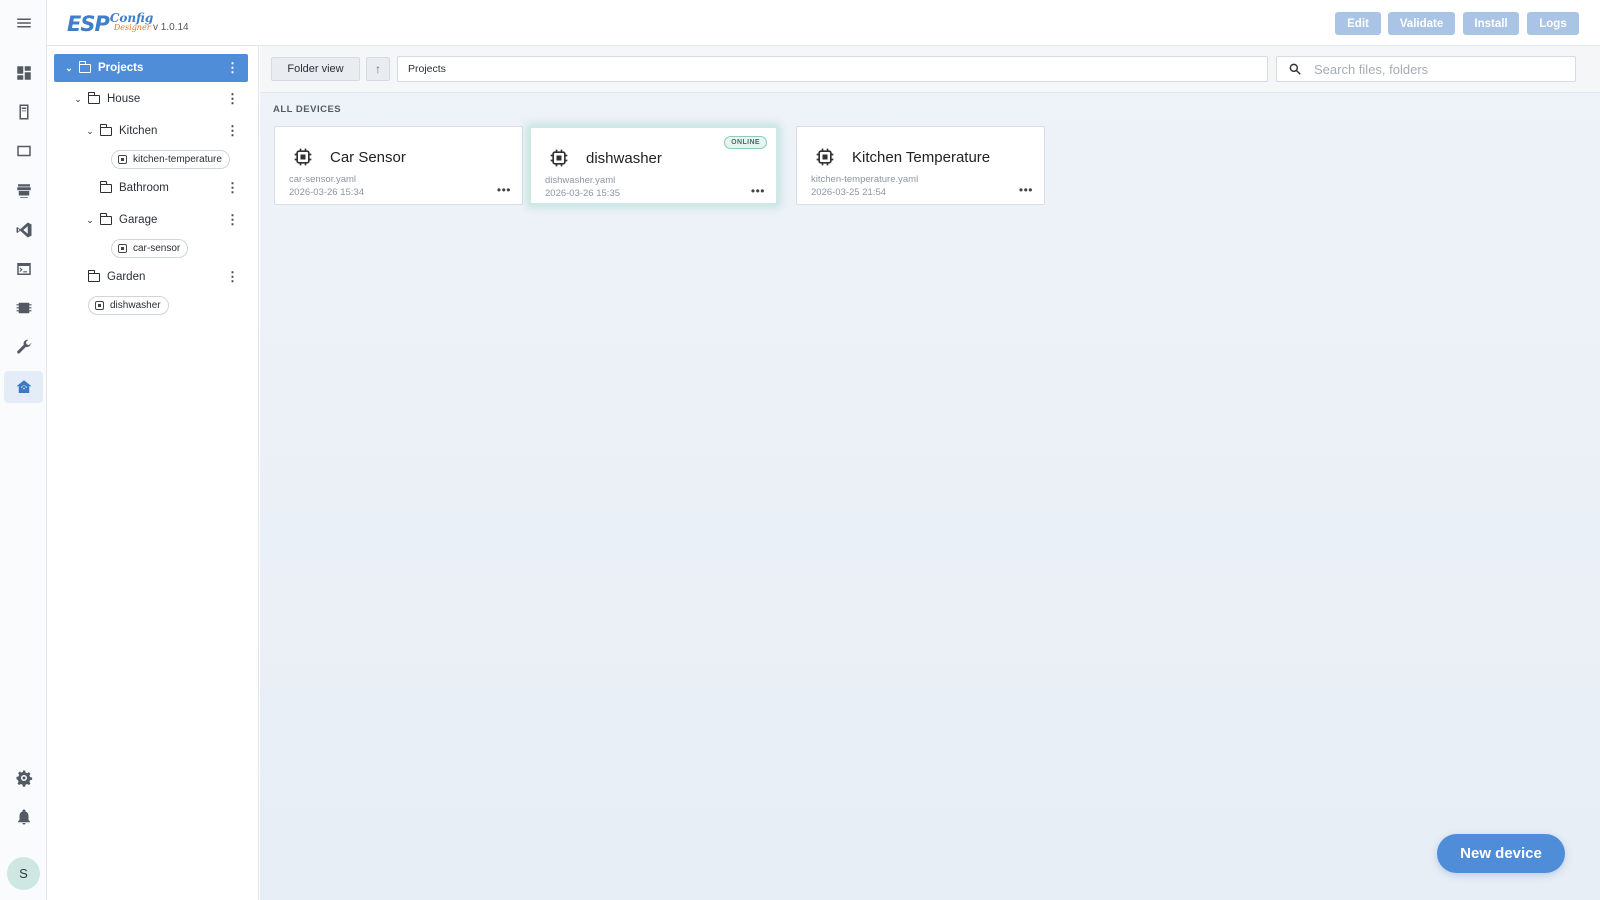 This screenshot has width=1600, height=900. What do you see at coordinates (327, 192) in the screenshot?
I see `device-date: 2026-03-26 15:34` at bounding box center [327, 192].